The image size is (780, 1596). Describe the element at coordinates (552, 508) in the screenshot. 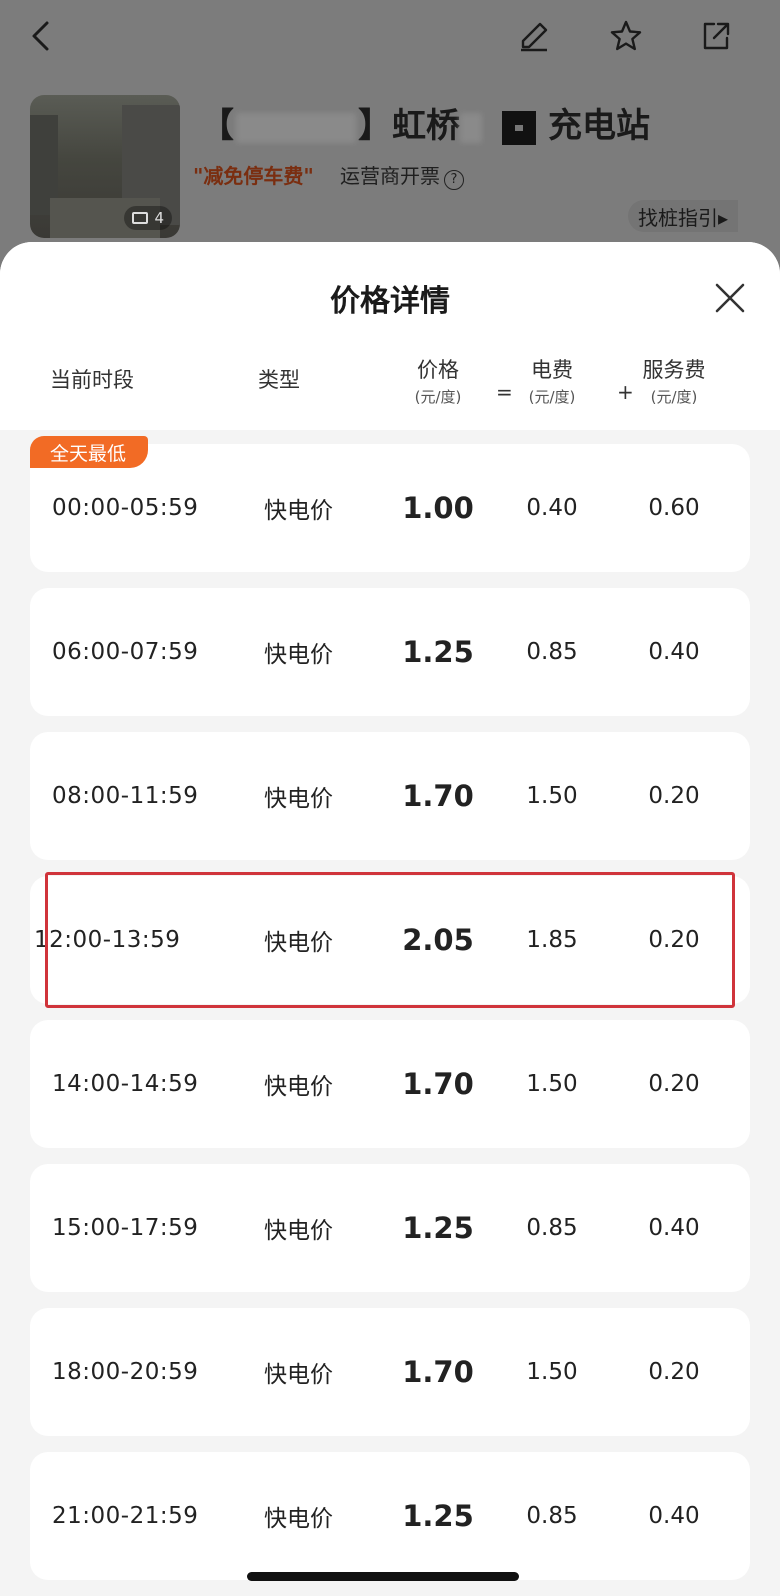

I see `electric-fee: 0.40` at that location.